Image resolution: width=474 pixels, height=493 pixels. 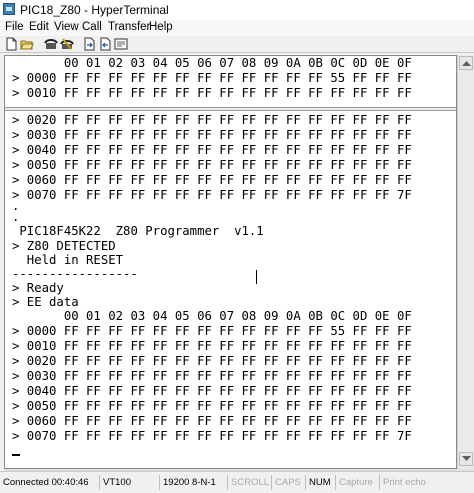 What do you see at coordinates (50, 482) in the screenshot?
I see `status-connected: Connected 00:40:46` at bounding box center [50, 482].